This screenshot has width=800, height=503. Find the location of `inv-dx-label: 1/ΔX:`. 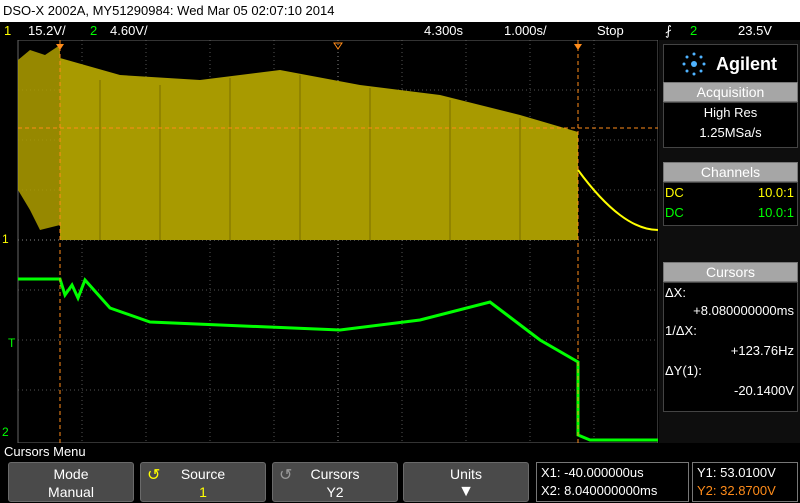

inv-dx-label: 1/ΔX: is located at coordinates (681, 330).